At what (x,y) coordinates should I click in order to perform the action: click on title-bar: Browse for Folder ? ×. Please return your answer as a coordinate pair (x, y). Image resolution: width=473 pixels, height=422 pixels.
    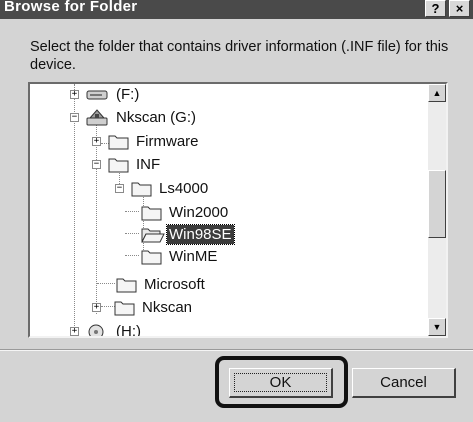
    Looking at the image, I should click on (236, 9).